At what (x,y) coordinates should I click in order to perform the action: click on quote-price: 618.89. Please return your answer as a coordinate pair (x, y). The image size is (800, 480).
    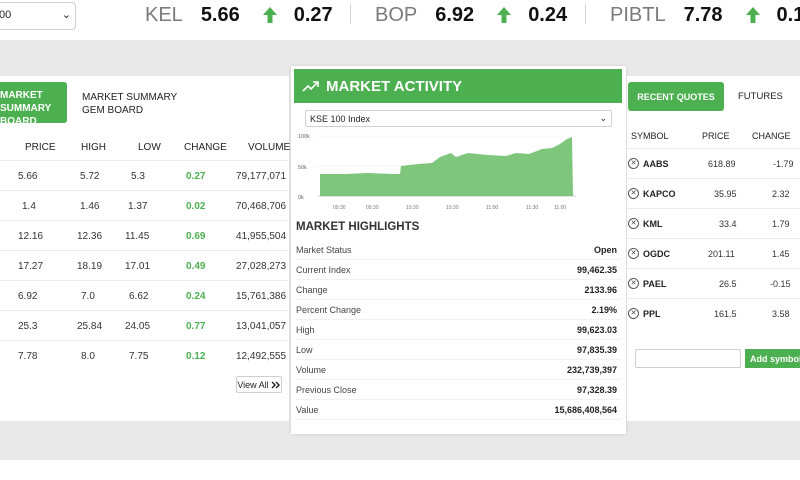
    Looking at the image, I should click on (722, 164).